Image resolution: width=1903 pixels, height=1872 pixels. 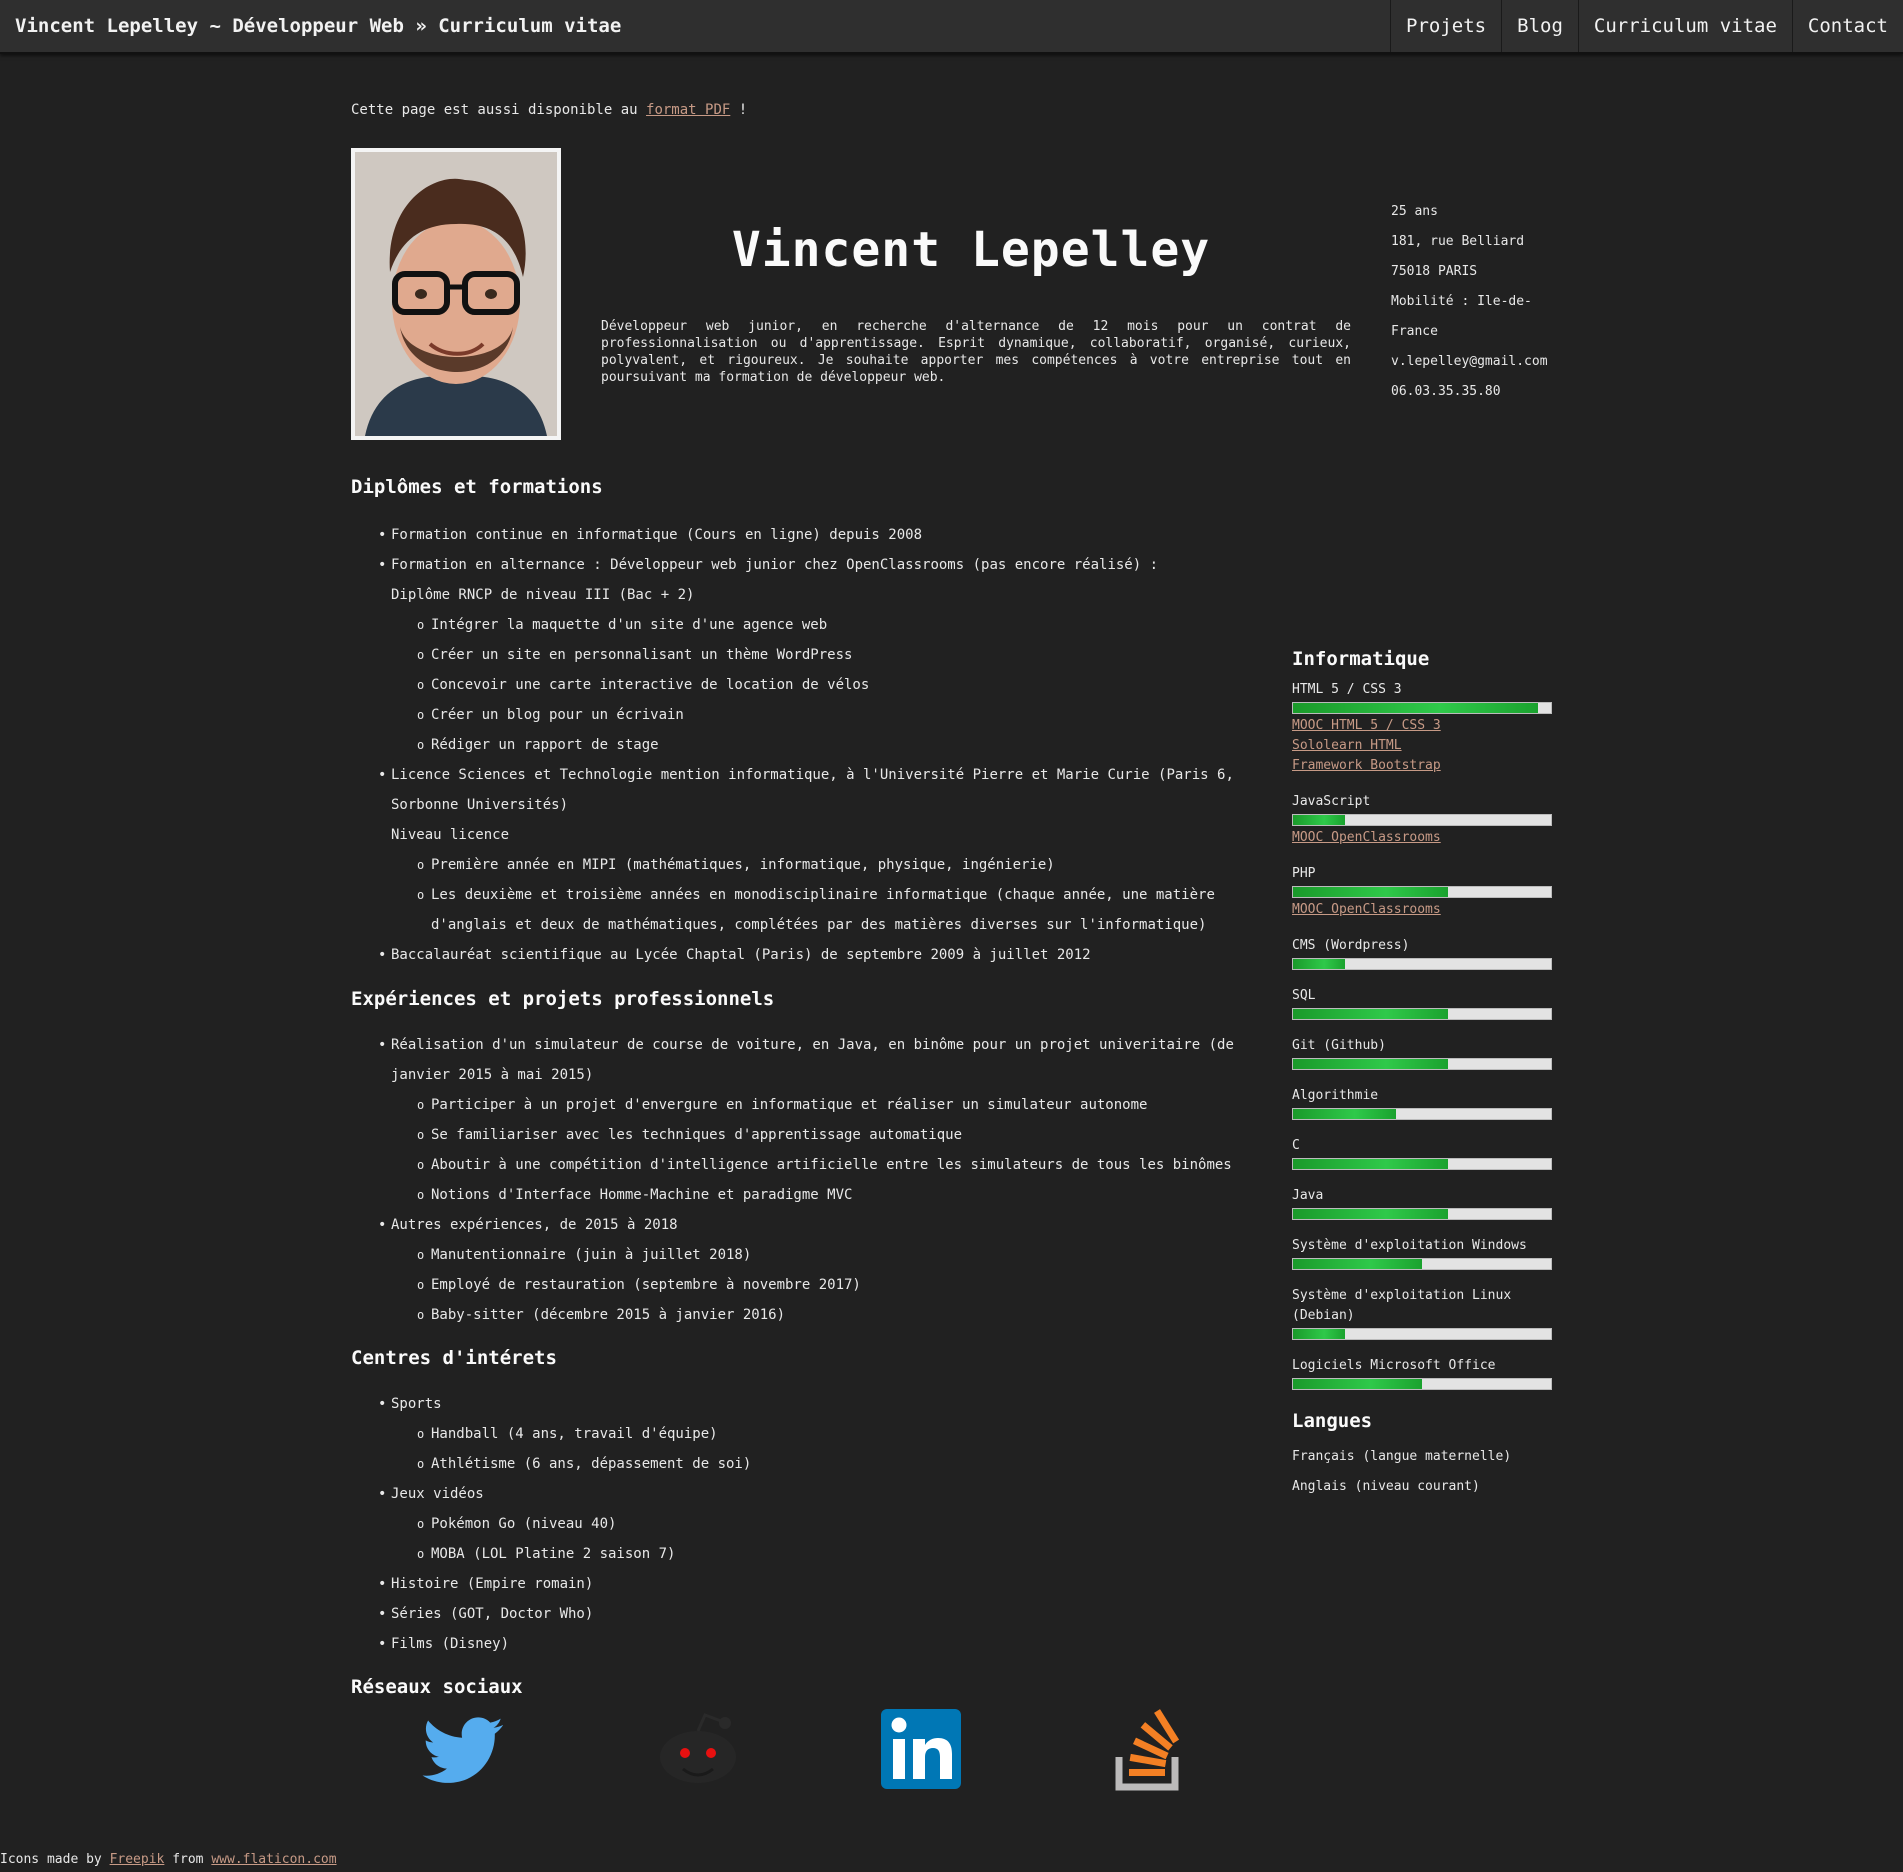 What do you see at coordinates (1458, 241) in the screenshot?
I see `contact-street: 181, rue Belliard` at bounding box center [1458, 241].